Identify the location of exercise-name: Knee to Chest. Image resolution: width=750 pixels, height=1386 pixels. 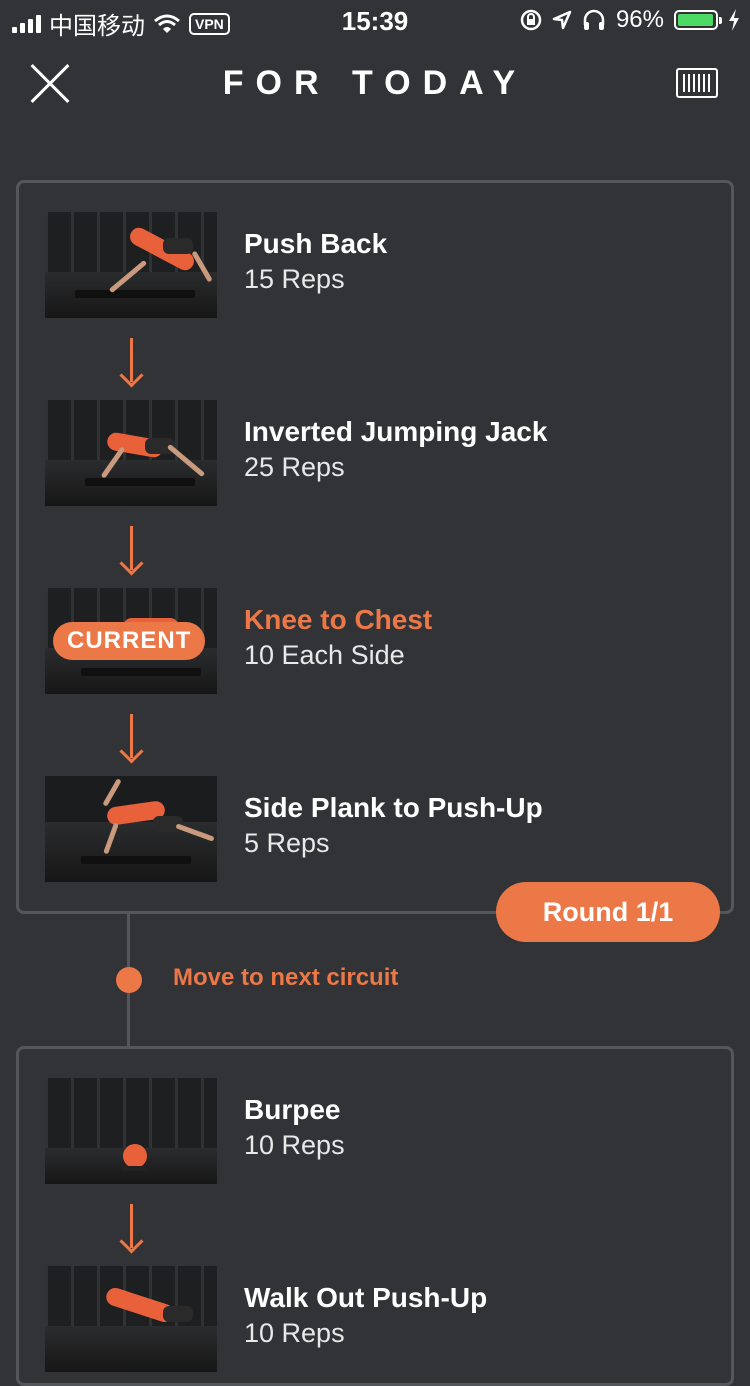
(338, 619).